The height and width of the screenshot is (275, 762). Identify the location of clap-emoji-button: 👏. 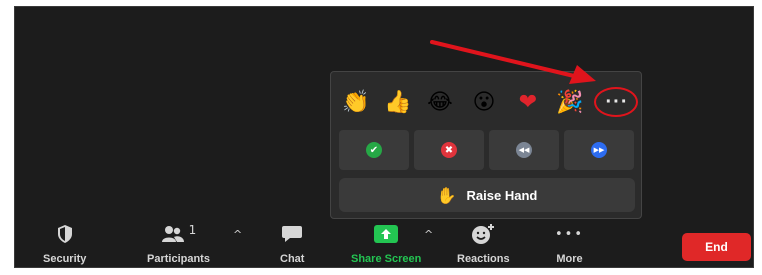
(356, 103).